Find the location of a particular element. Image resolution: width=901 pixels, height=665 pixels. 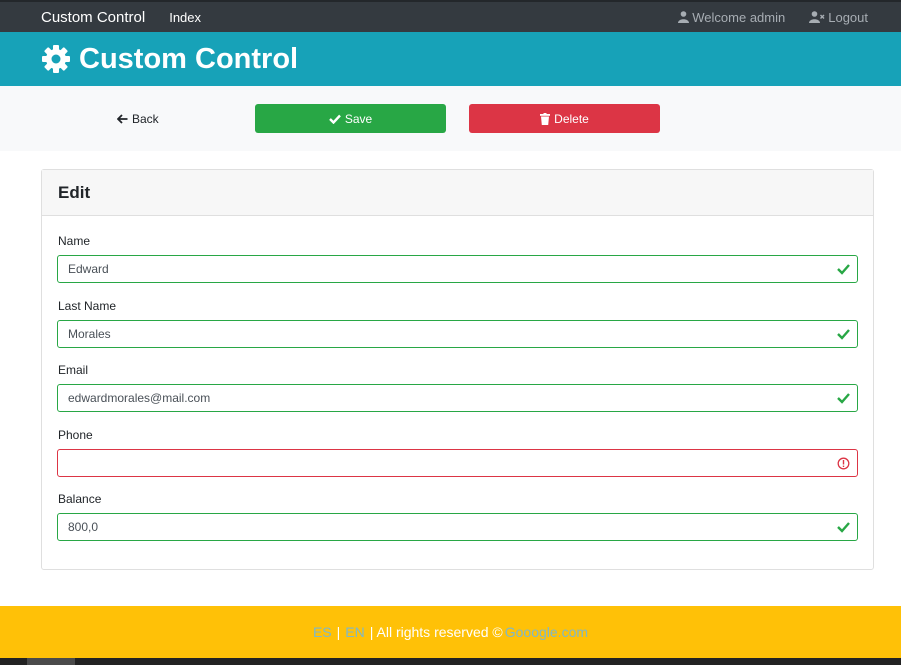

lang-en-link: EN is located at coordinates (354, 632).